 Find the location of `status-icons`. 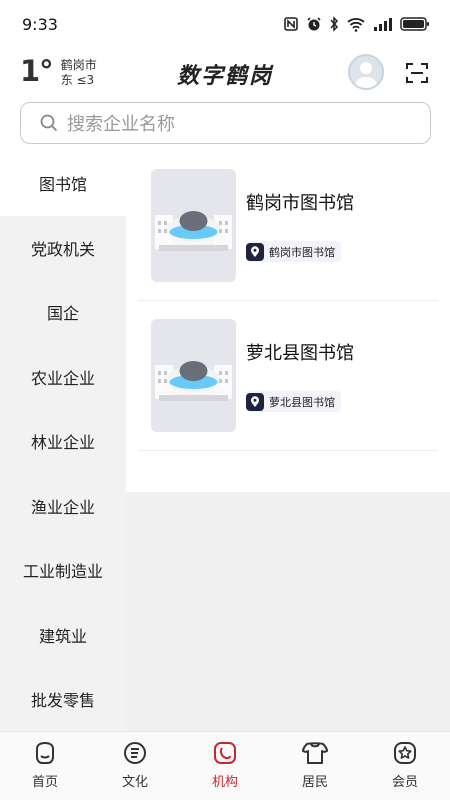

status-icons is located at coordinates (356, 24).